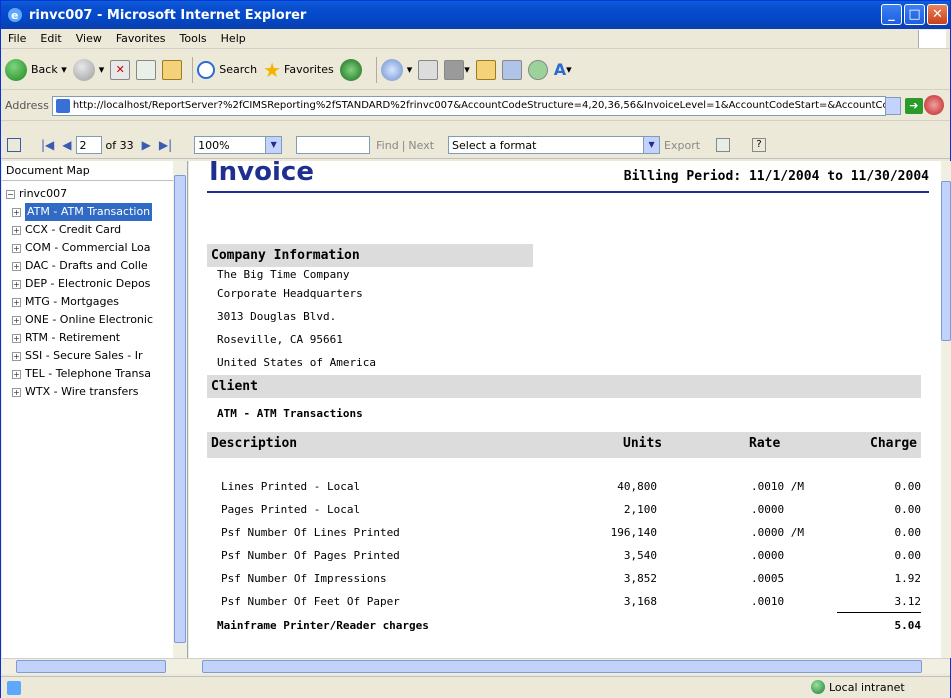  Describe the element at coordinates (908, 555) in the screenshot. I see `row-charge: 0.00` at that location.